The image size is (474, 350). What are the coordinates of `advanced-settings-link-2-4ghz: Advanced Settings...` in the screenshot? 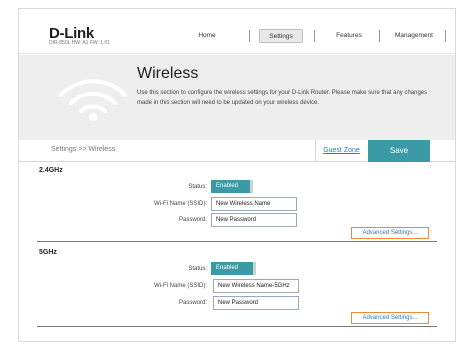 It's located at (390, 233).